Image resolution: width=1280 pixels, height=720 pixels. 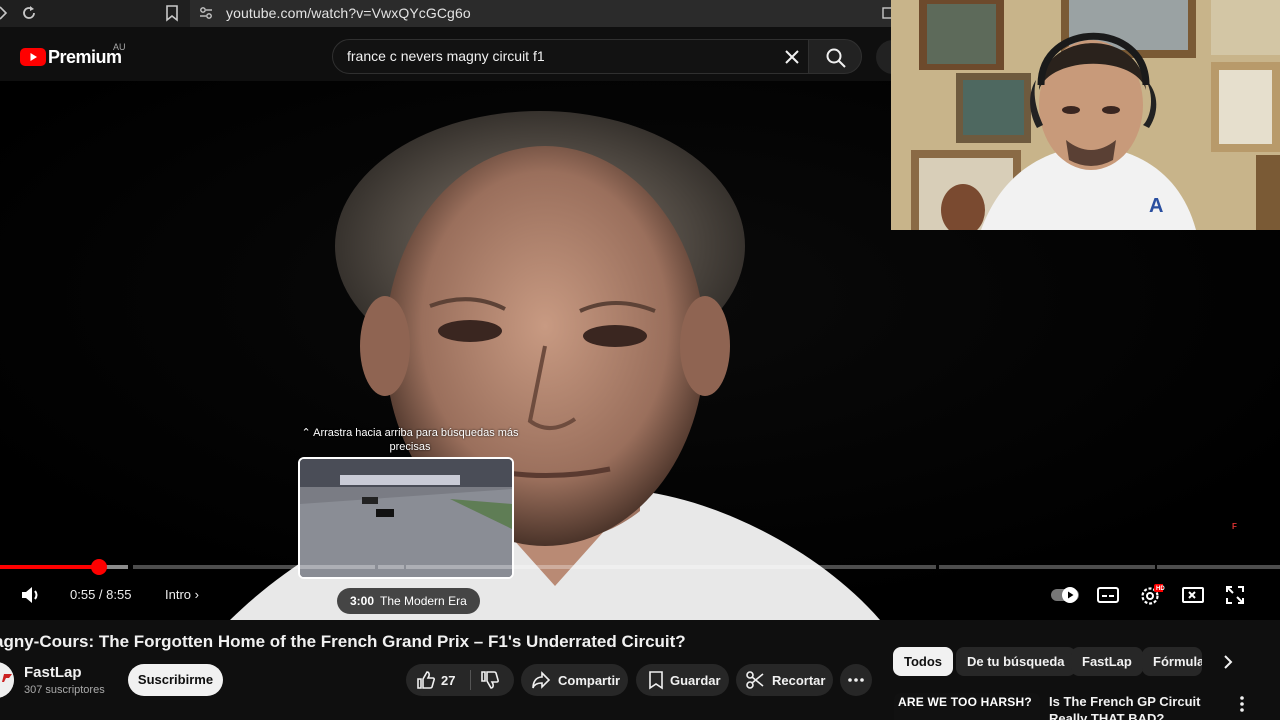 I want to click on miniplayer-icon, so click(x=1193, y=595).